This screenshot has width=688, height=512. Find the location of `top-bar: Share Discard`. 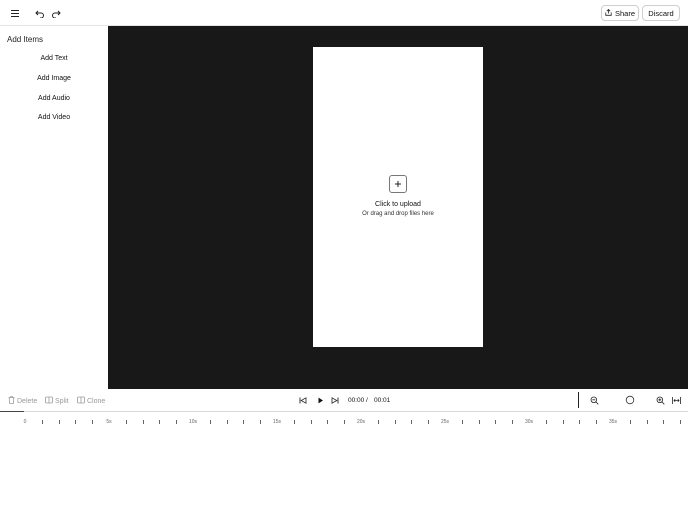

top-bar: Share Discard is located at coordinates (344, 13).